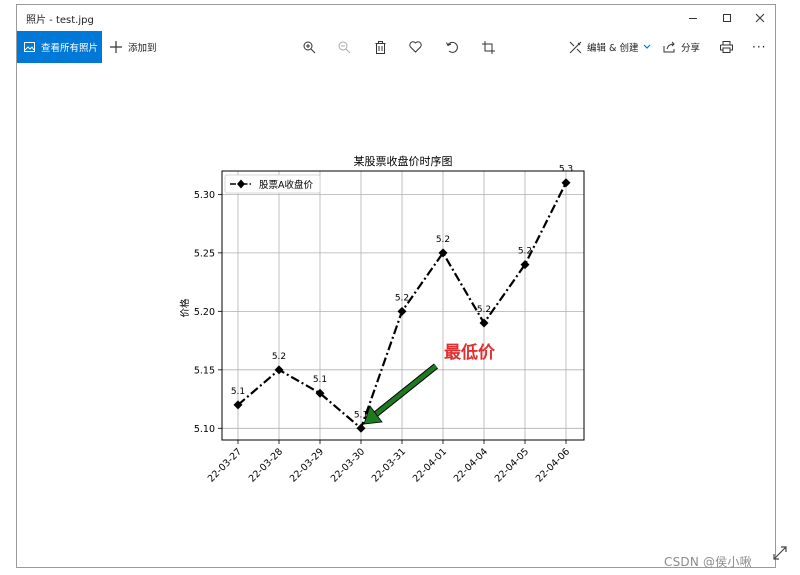 This screenshot has width=800, height=575. Describe the element at coordinates (403, 161) in the screenshot. I see `chart-title: 某股票收盘价时序图` at that location.